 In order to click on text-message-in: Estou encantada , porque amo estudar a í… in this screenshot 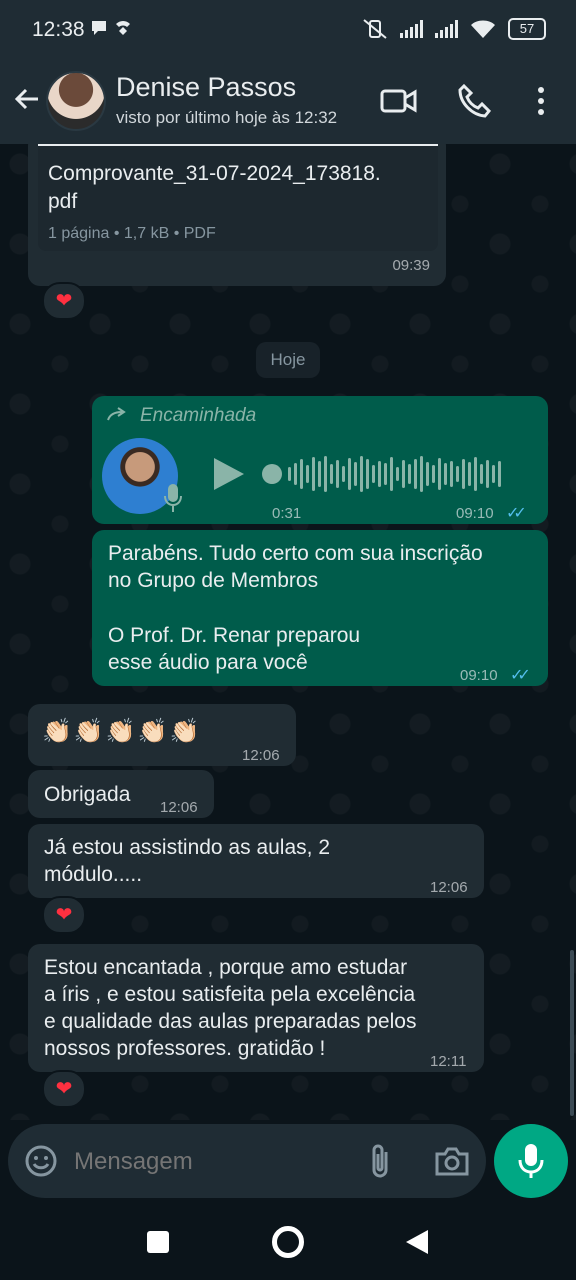, I will do `click(256, 1008)`.